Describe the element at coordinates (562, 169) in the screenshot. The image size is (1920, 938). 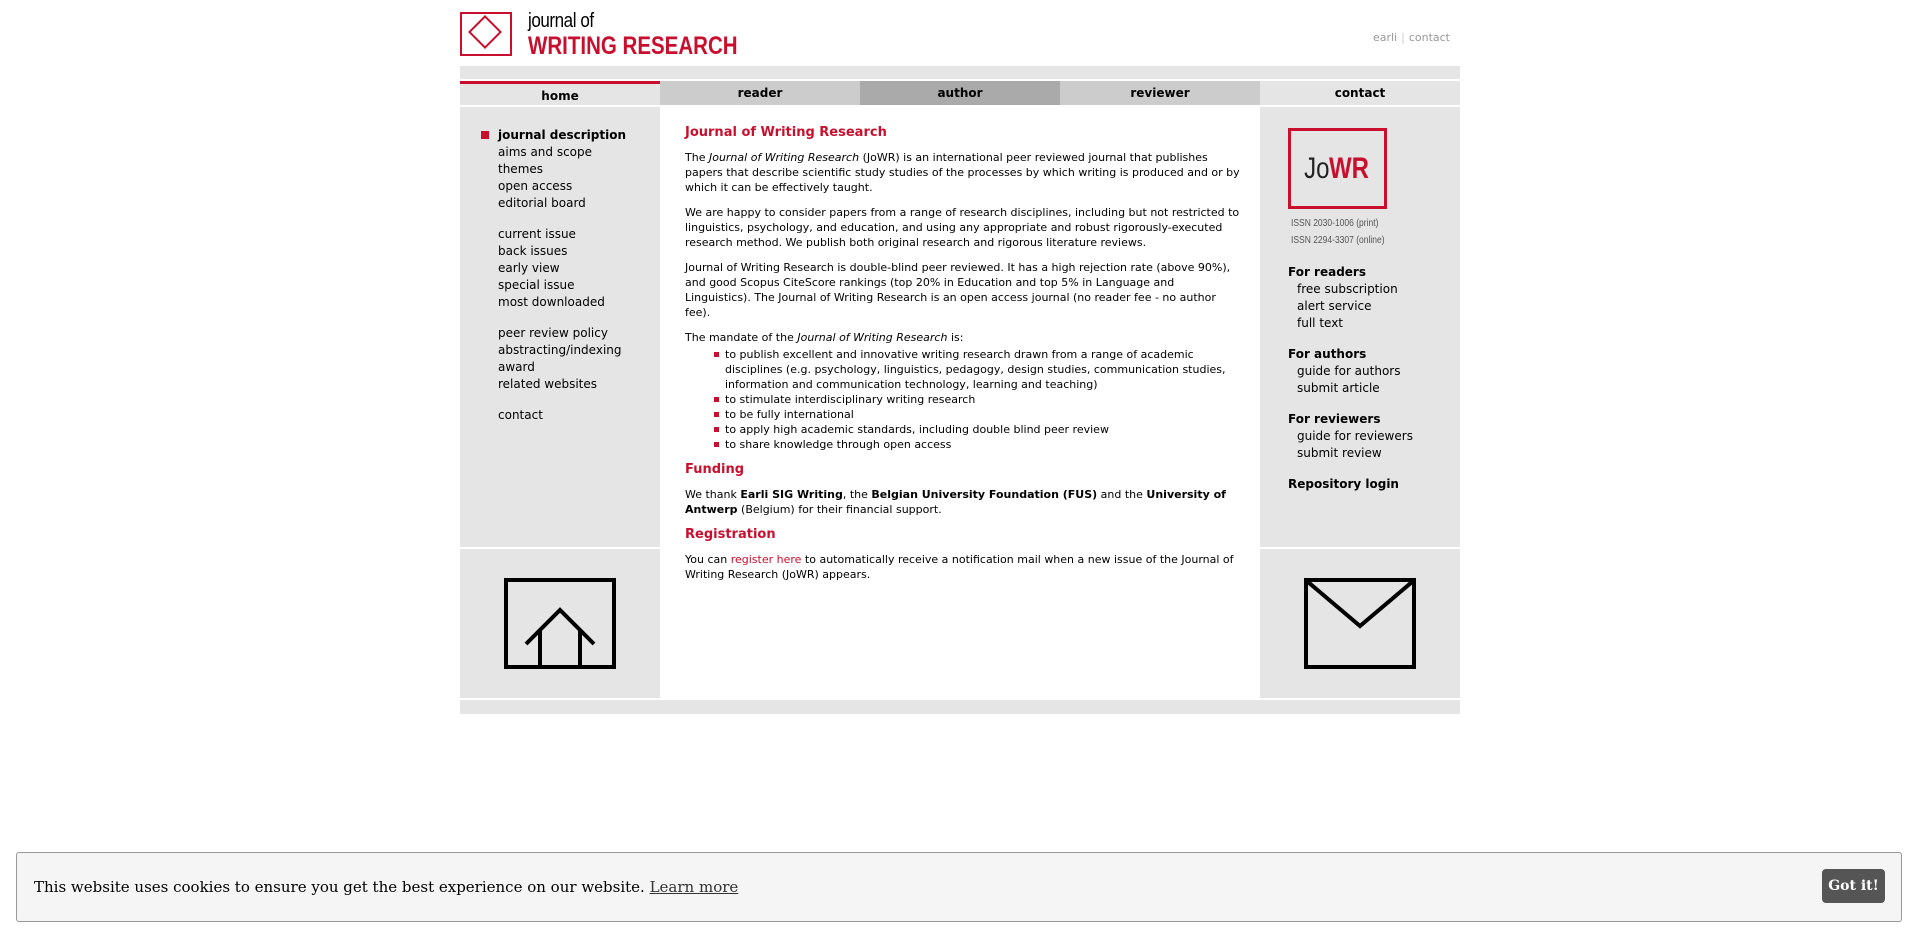
I see `left-nav-themes: themes` at that location.